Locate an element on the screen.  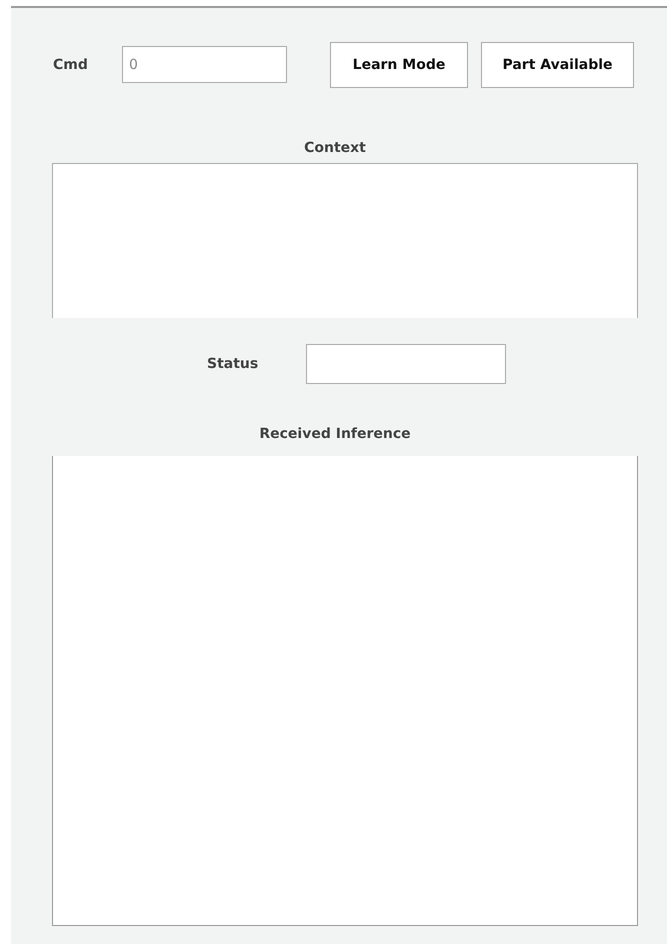
cmd-label: Cmd is located at coordinates (71, 64).